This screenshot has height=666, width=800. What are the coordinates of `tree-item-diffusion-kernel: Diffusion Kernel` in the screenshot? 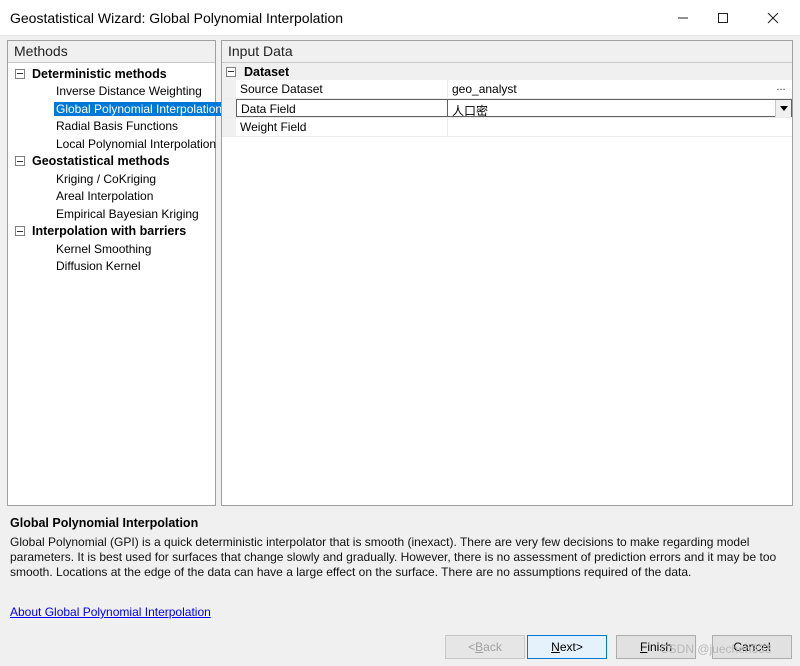 It's located at (111, 267).